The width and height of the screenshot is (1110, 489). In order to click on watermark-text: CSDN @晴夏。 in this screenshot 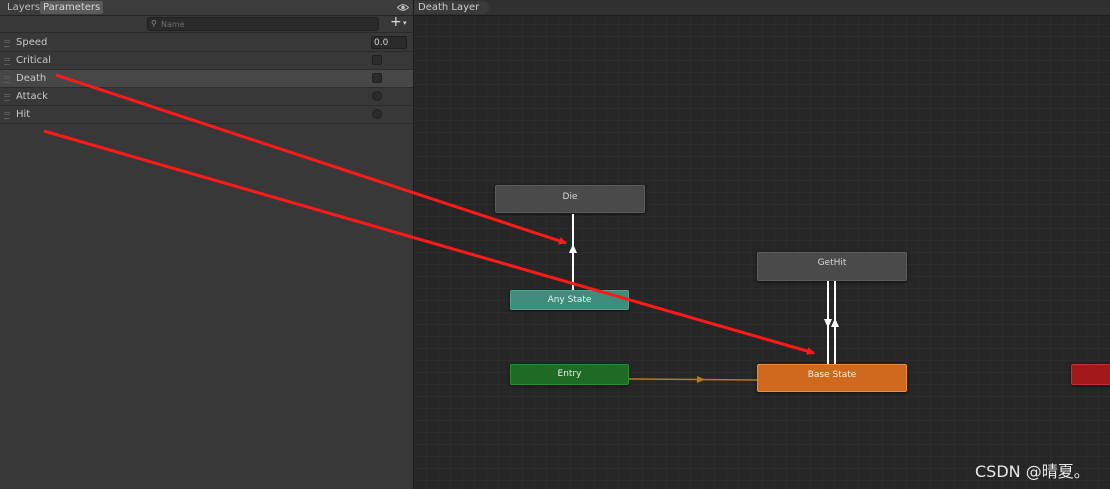, I will do `click(1032, 471)`.